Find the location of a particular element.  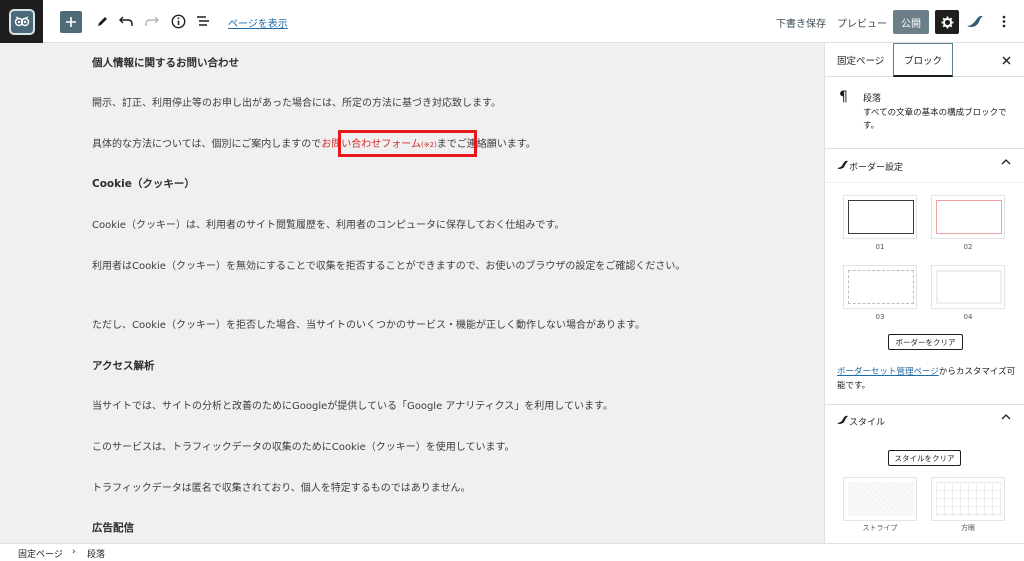

editor-toolbar: ページを表示 下書き保存 プレビュー 公開 is located at coordinates (512, 21).